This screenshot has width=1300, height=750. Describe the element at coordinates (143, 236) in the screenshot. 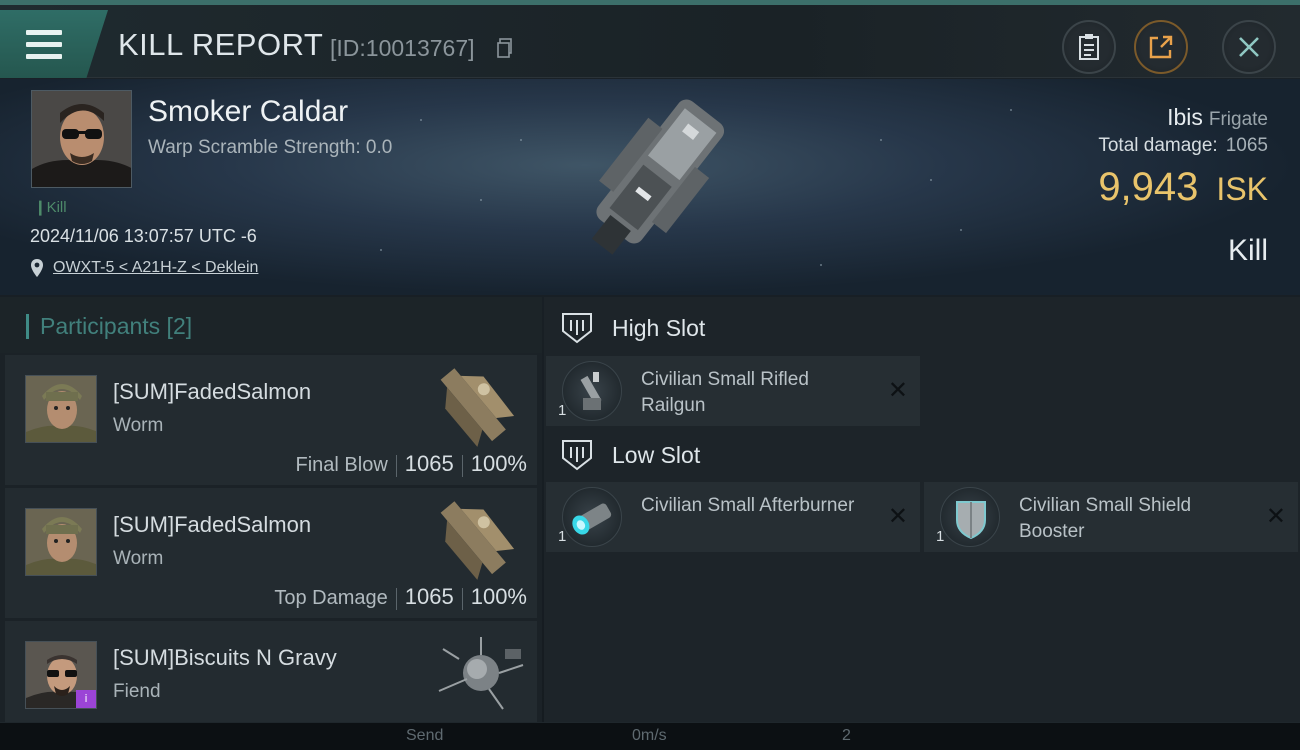

I see `kill-datetime: 2024/11/06 13:07:57 UTC -6` at that location.